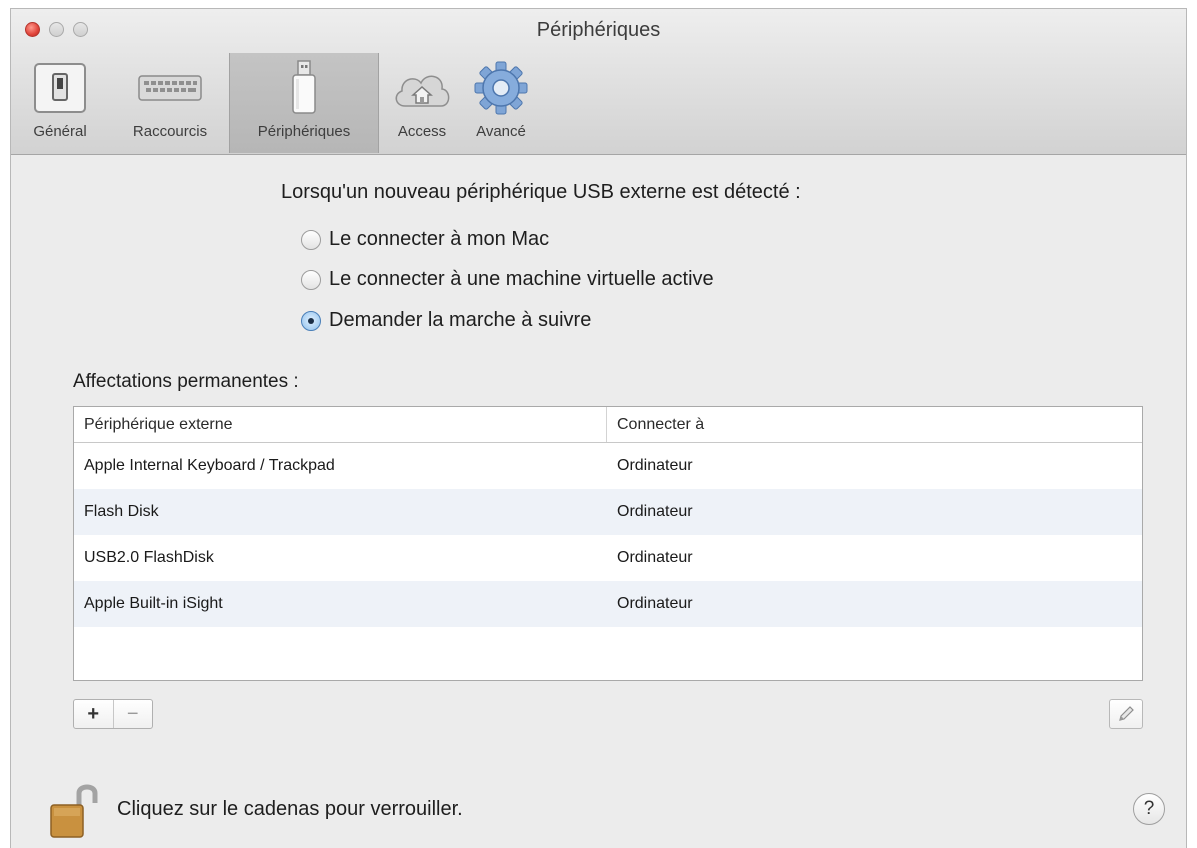 Image resolution: width=1197 pixels, height=848 pixels. What do you see at coordinates (304, 88) in the screenshot?
I see `usb-device-icon` at bounding box center [304, 88].